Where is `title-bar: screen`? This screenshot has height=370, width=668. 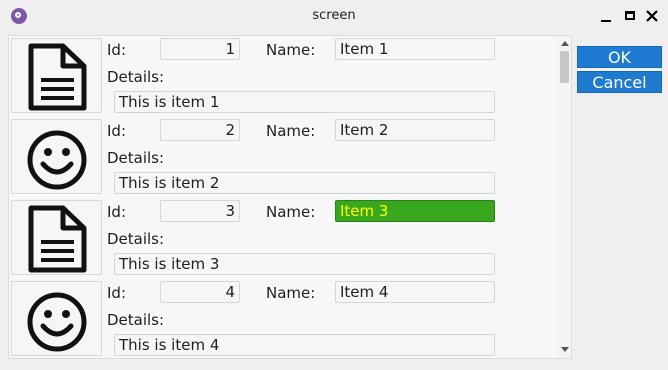
title-bar: screen is located at coordinates (334, 16).